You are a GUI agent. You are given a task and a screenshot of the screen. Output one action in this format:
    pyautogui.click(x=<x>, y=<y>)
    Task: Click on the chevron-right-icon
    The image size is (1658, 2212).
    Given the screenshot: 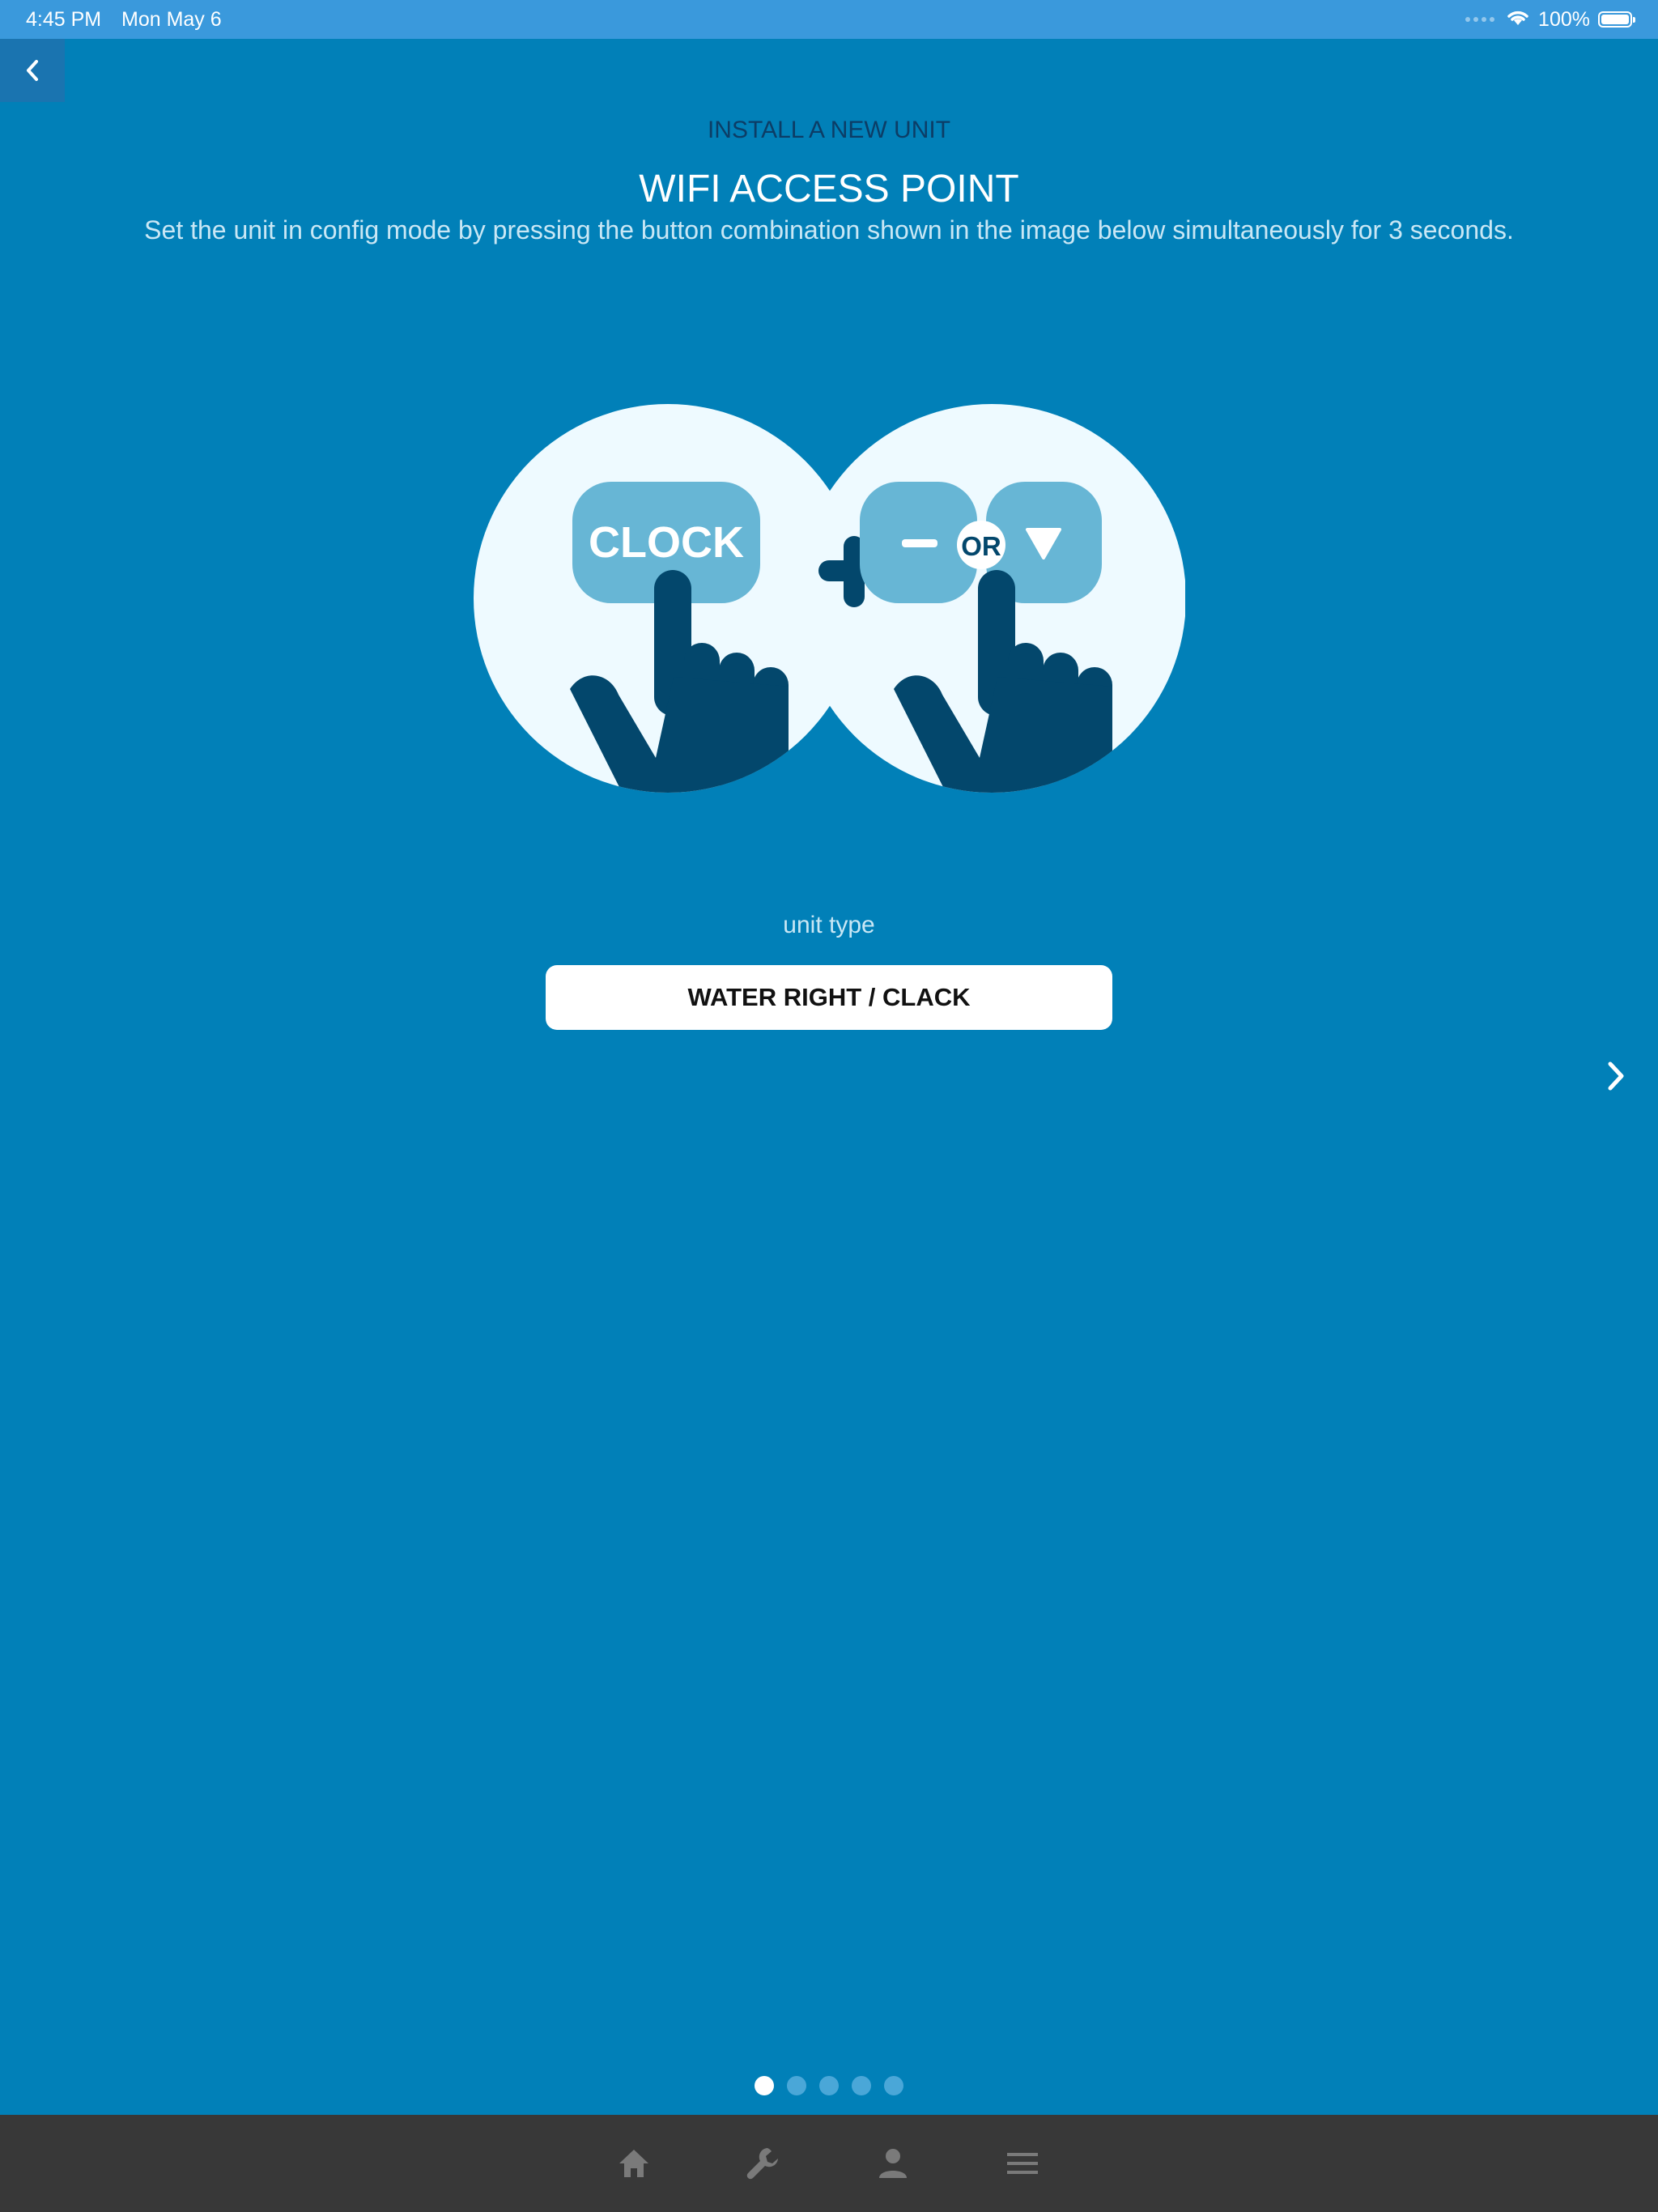 What is the action you would take?
    pyautogui.click(x=1616, y=1076)
    